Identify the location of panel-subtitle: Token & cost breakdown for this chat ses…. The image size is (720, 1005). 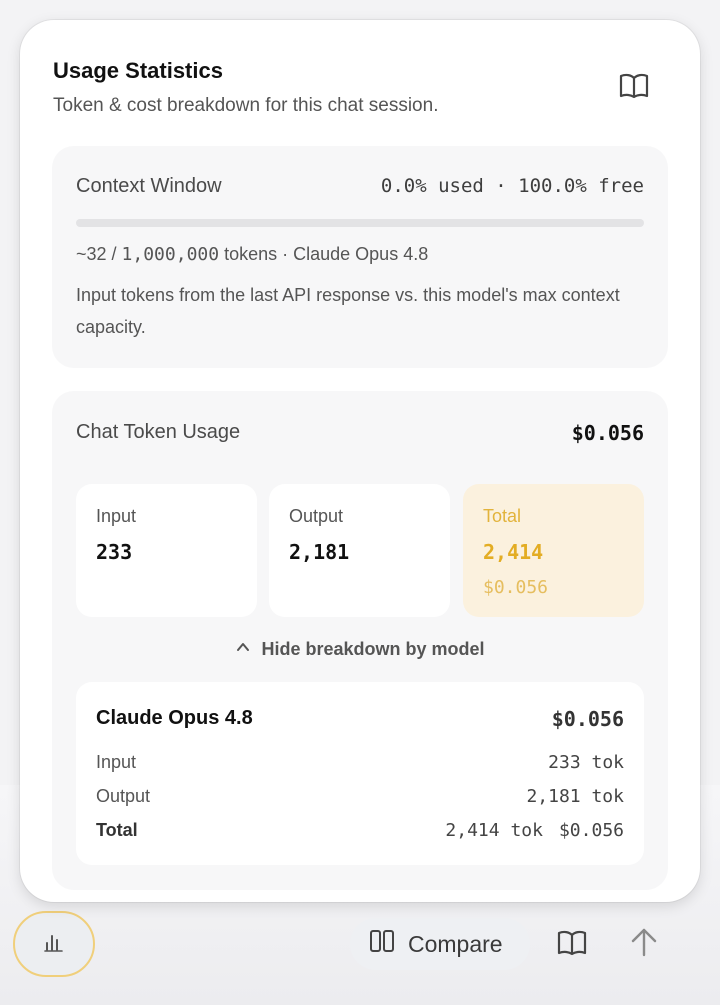
(246, 105).